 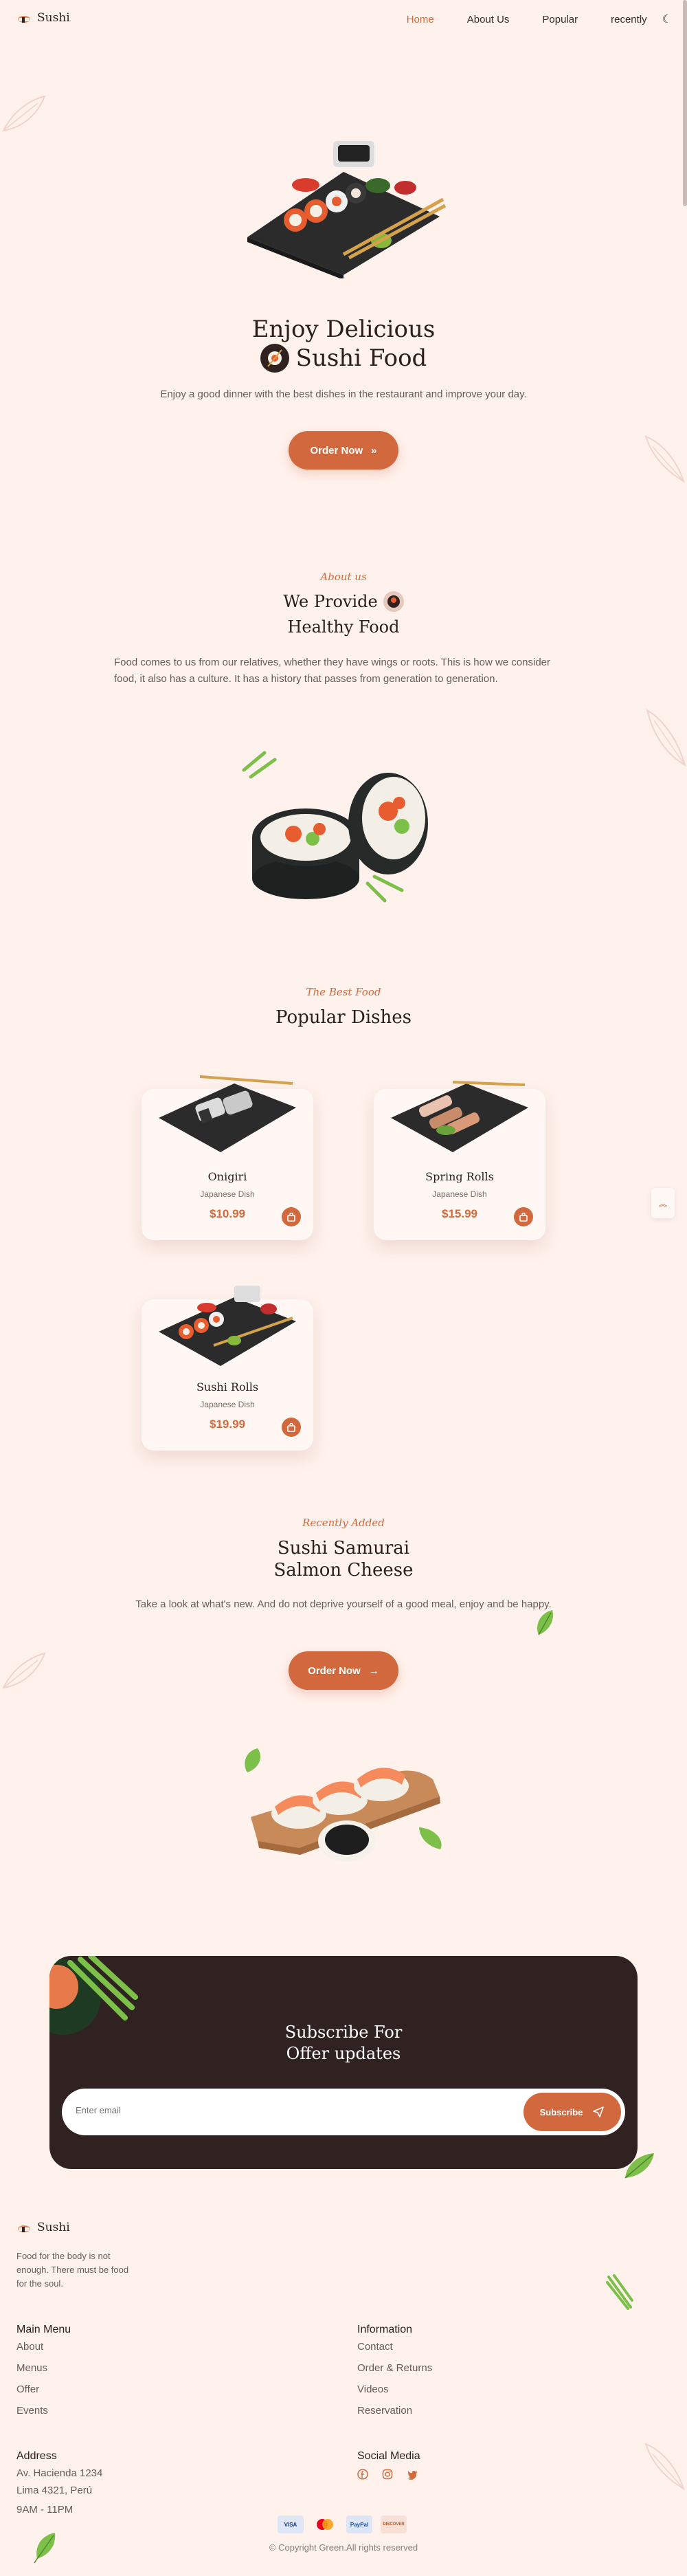 I want to click on dish-card-sushi-rolls: Sushi Rolls Japanese Dish $19.99, so click(x=228, y=1368).